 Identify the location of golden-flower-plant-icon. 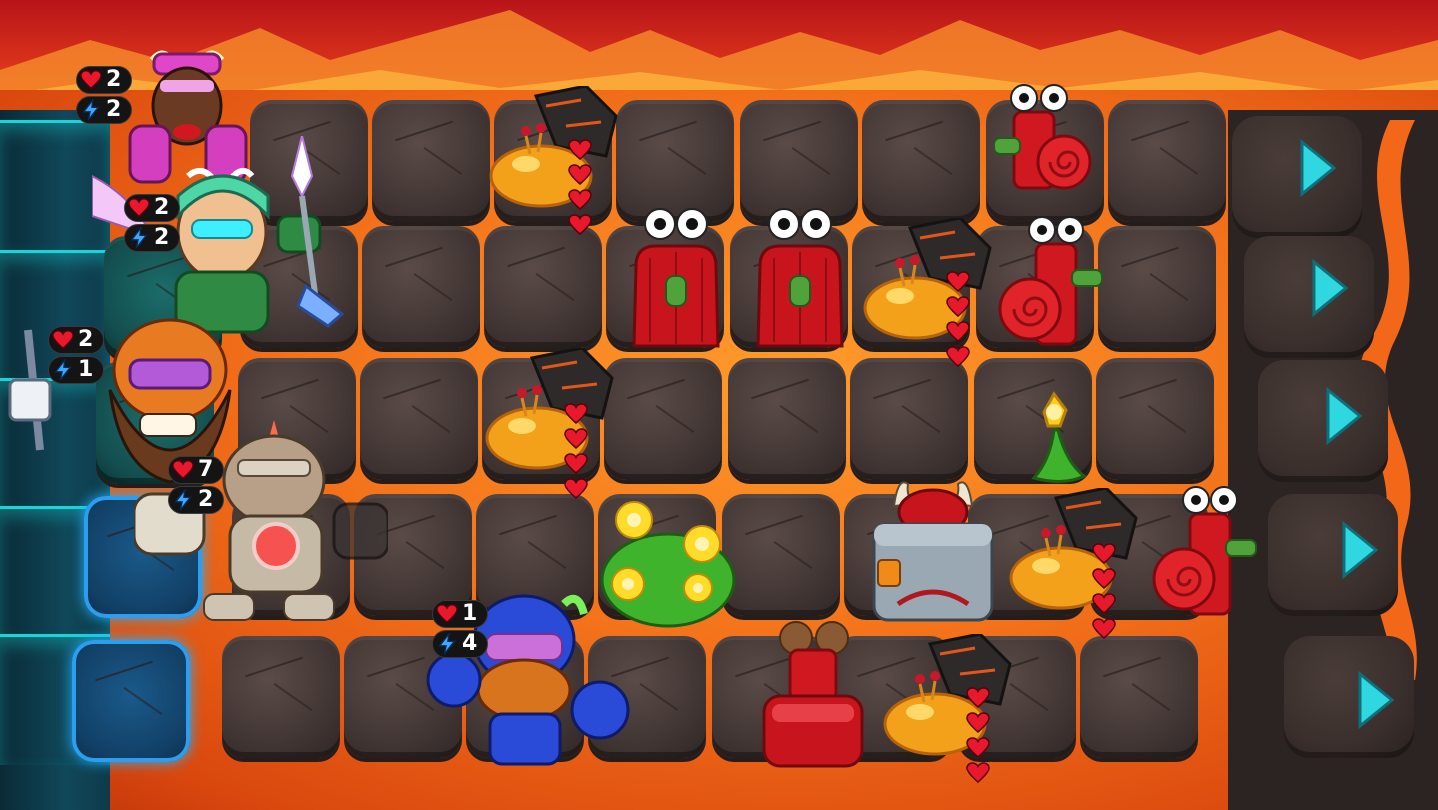
(1054, 440).